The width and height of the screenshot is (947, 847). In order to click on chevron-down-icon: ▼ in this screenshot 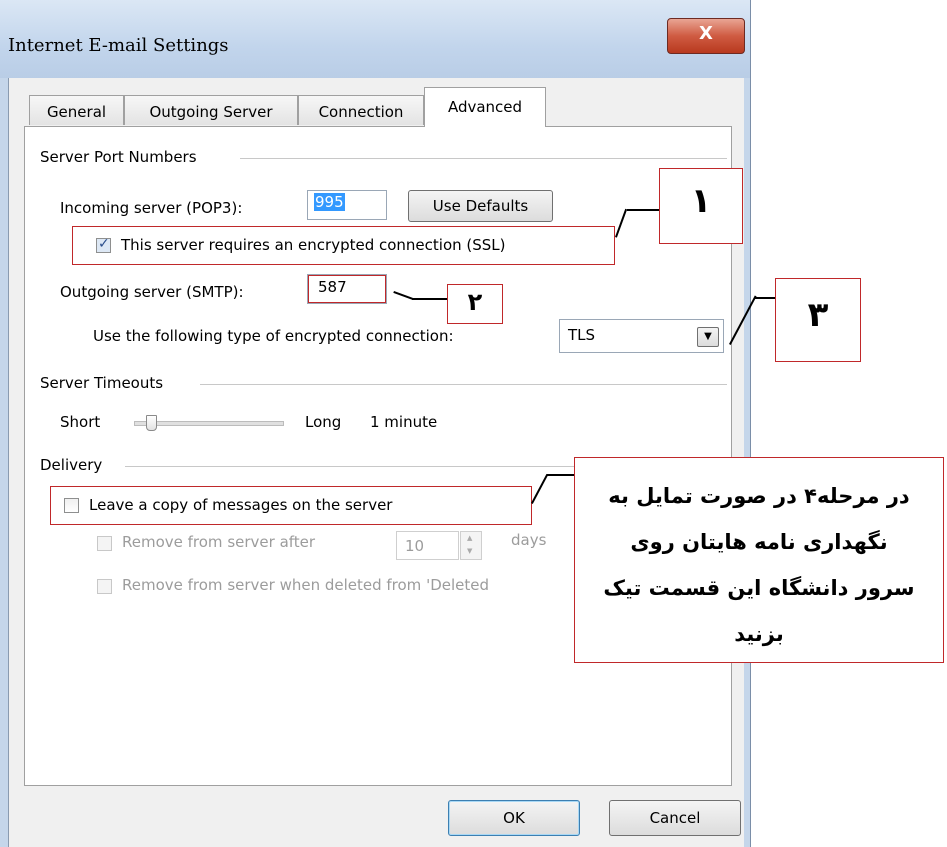, I will do `click(708, 337)`.